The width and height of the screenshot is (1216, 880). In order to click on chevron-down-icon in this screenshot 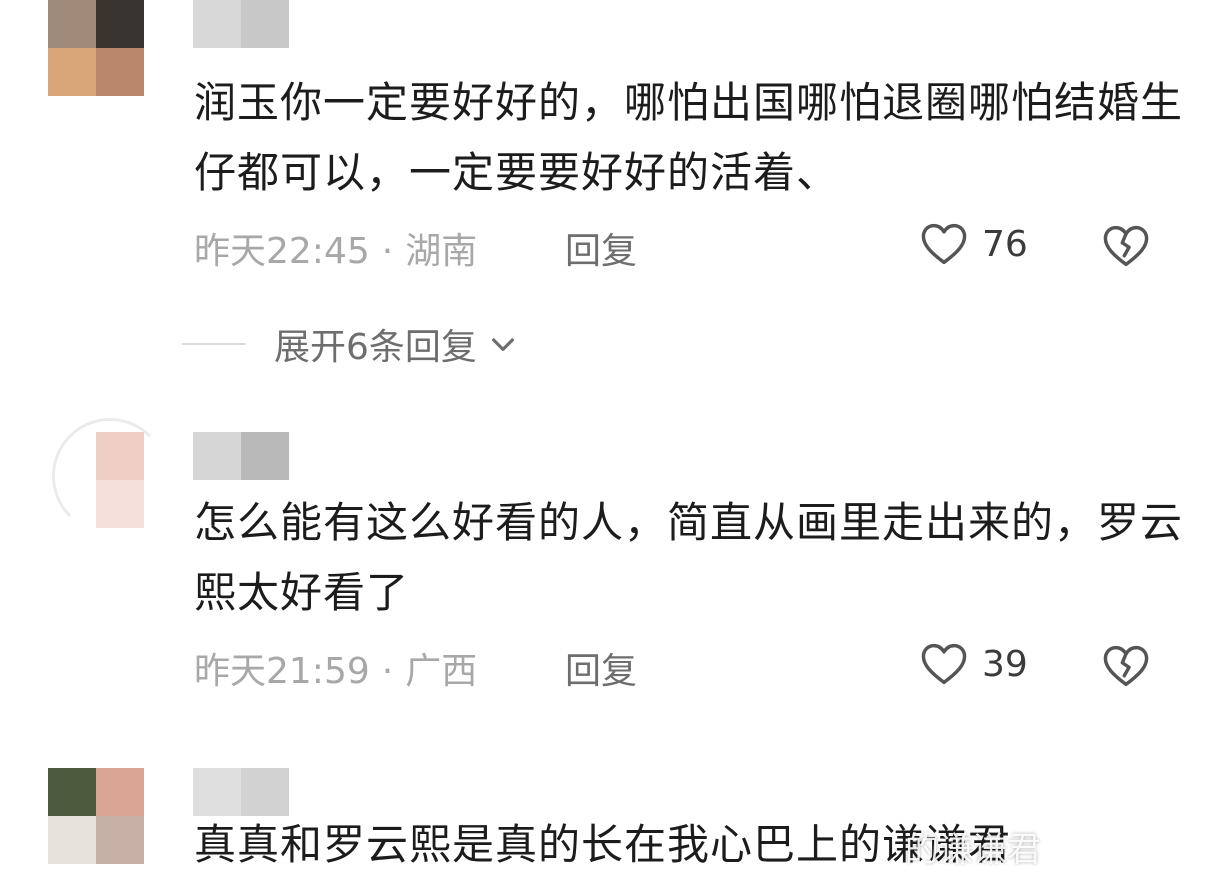, I will do `click(502, 344)`.